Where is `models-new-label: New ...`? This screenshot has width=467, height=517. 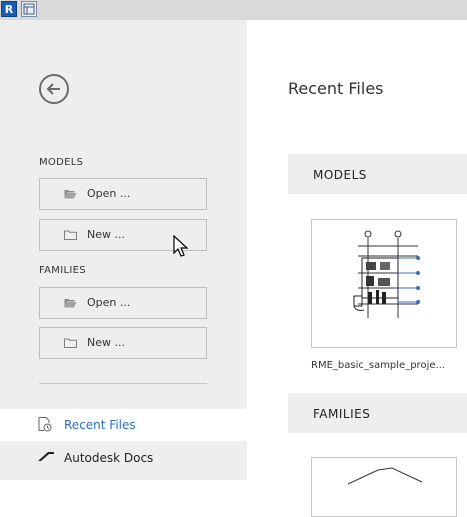 models-new-label: New ... is located at coordinates (106, 234).